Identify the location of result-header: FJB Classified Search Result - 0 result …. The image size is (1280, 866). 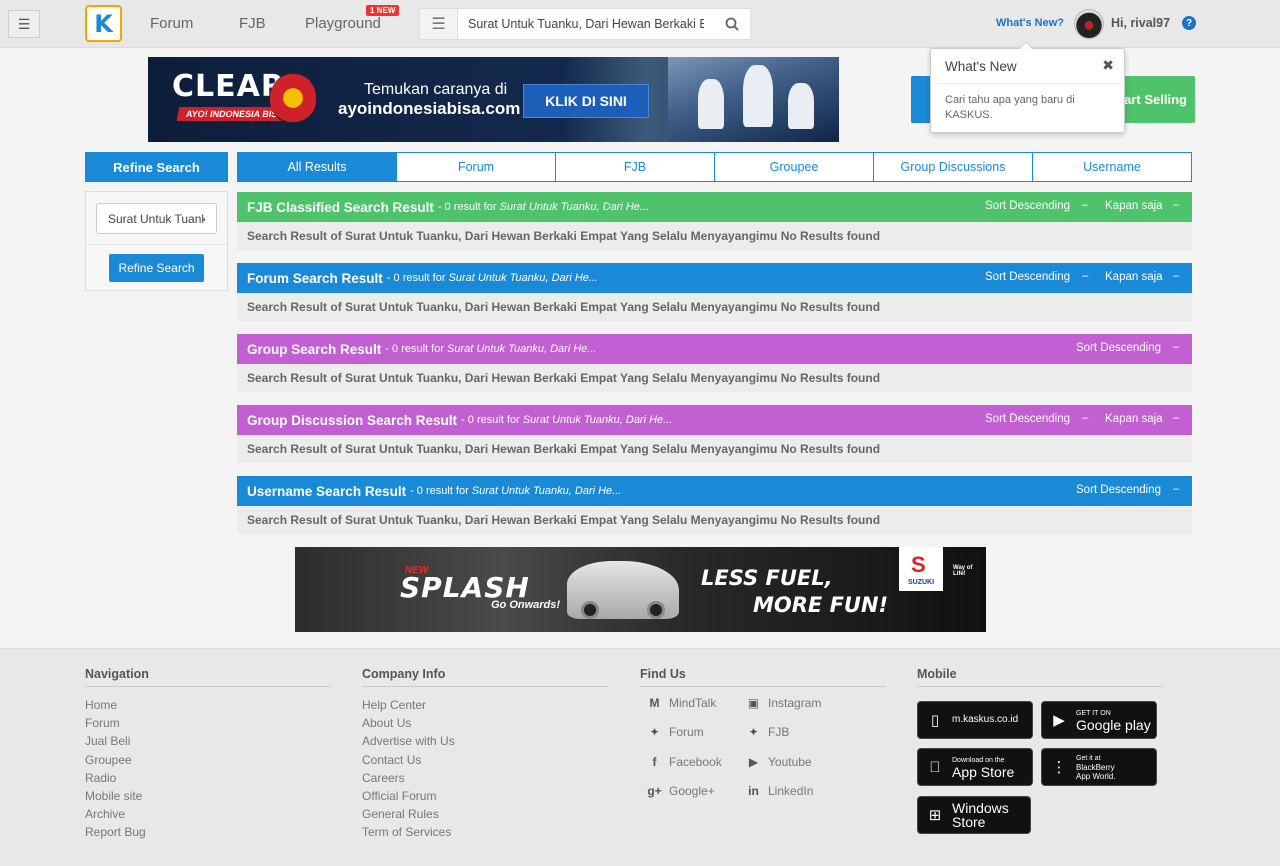
(714, 207).